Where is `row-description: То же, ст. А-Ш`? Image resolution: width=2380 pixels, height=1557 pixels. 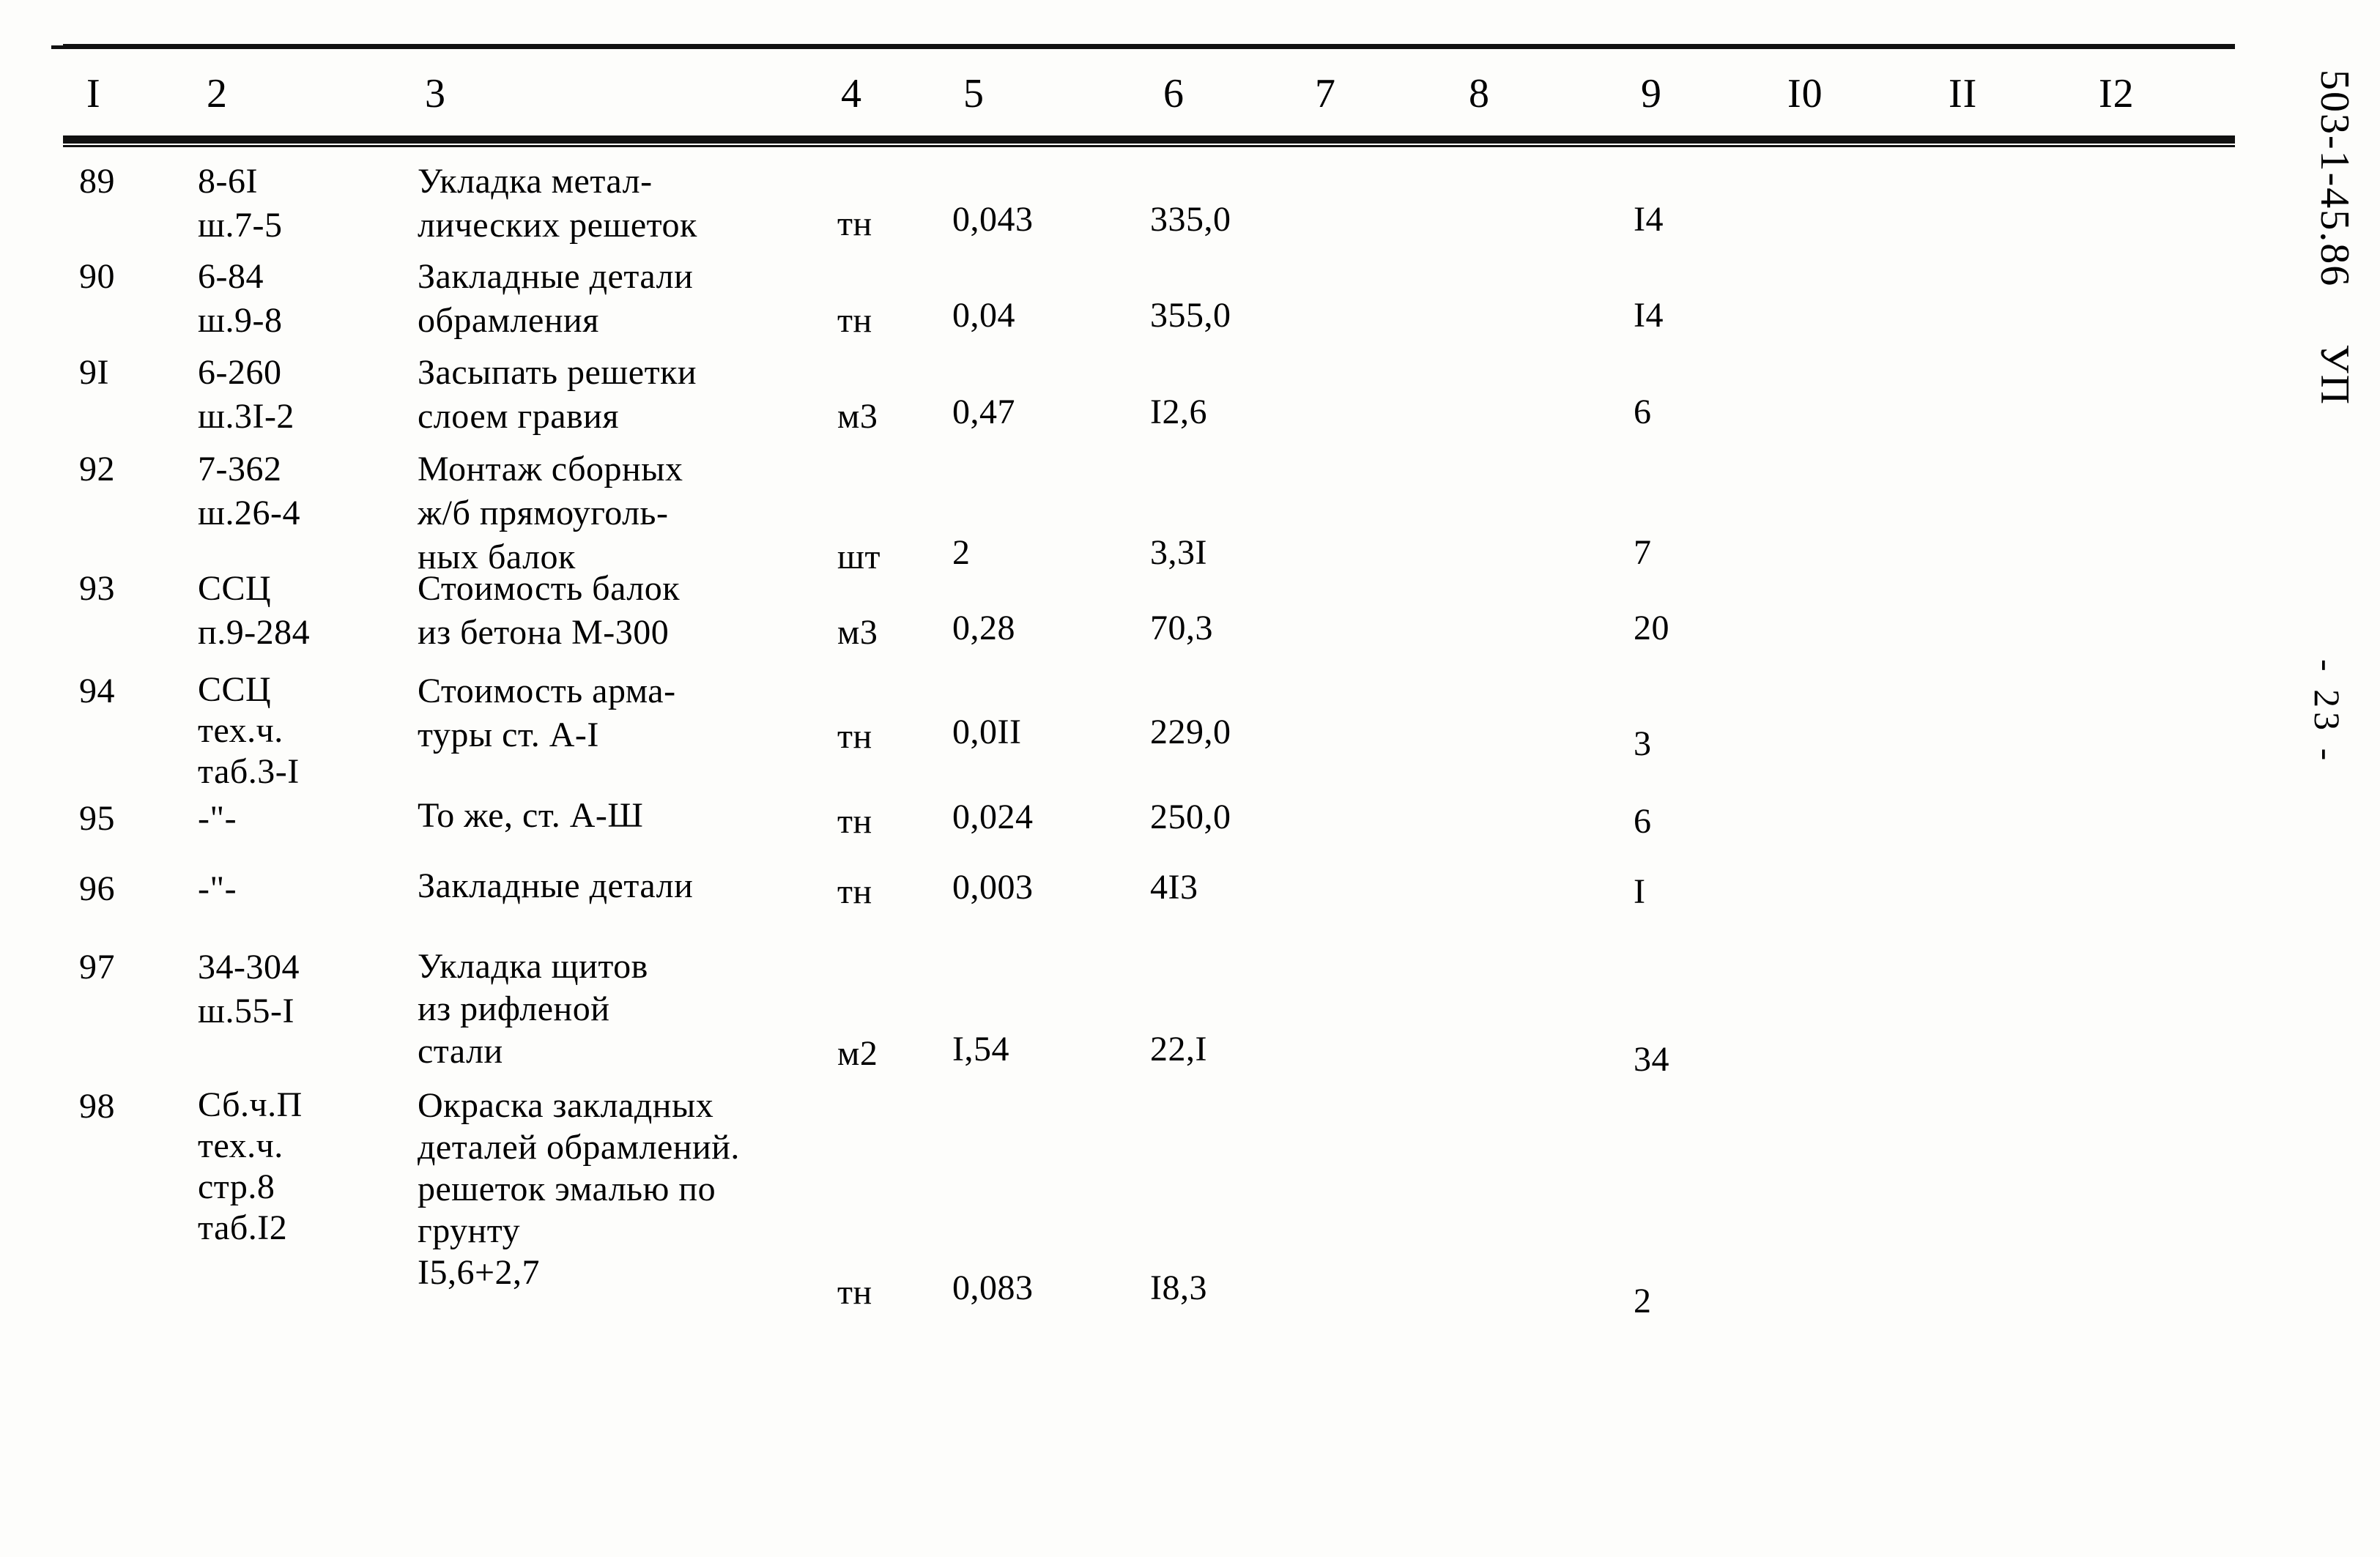 row-description: То же, ст. А-Ш is located at coordinates (531, 815).